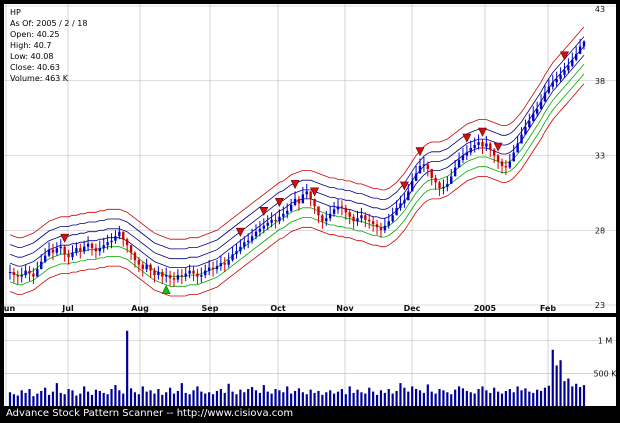 This screenshot has height=423, width=620. What do you see at coordinates (600, 230) in the screenshot?
I see `y-tick-label: 28` at bounding box center [600, 230].